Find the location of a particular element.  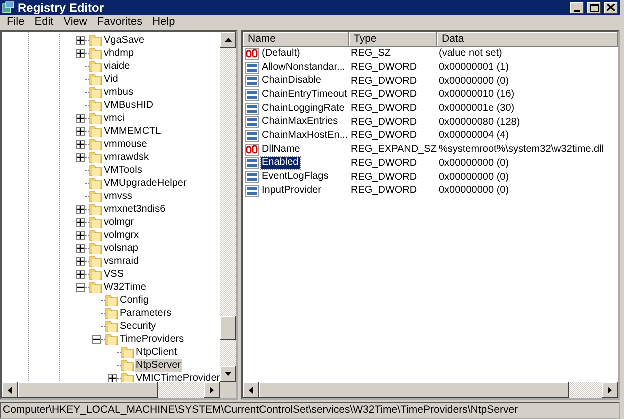

tree-item: VMBusHID is located at coordinates (128, 105).